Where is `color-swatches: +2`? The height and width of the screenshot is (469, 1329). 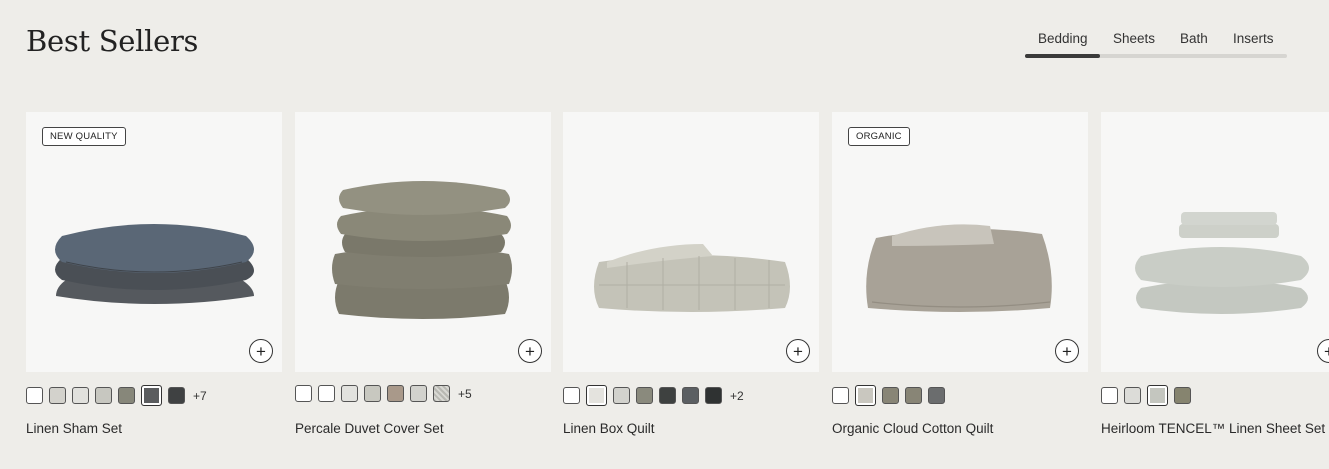
color-swatches: +2 is located at coordinates (653, 395).